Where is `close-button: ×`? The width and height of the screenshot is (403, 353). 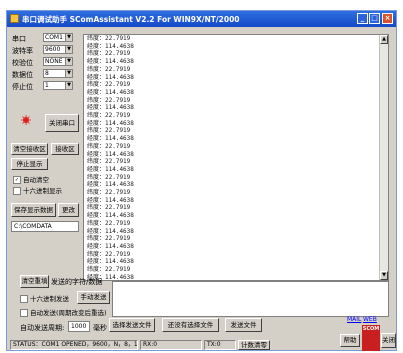
close-button: × is located at coordinates (387, 18).